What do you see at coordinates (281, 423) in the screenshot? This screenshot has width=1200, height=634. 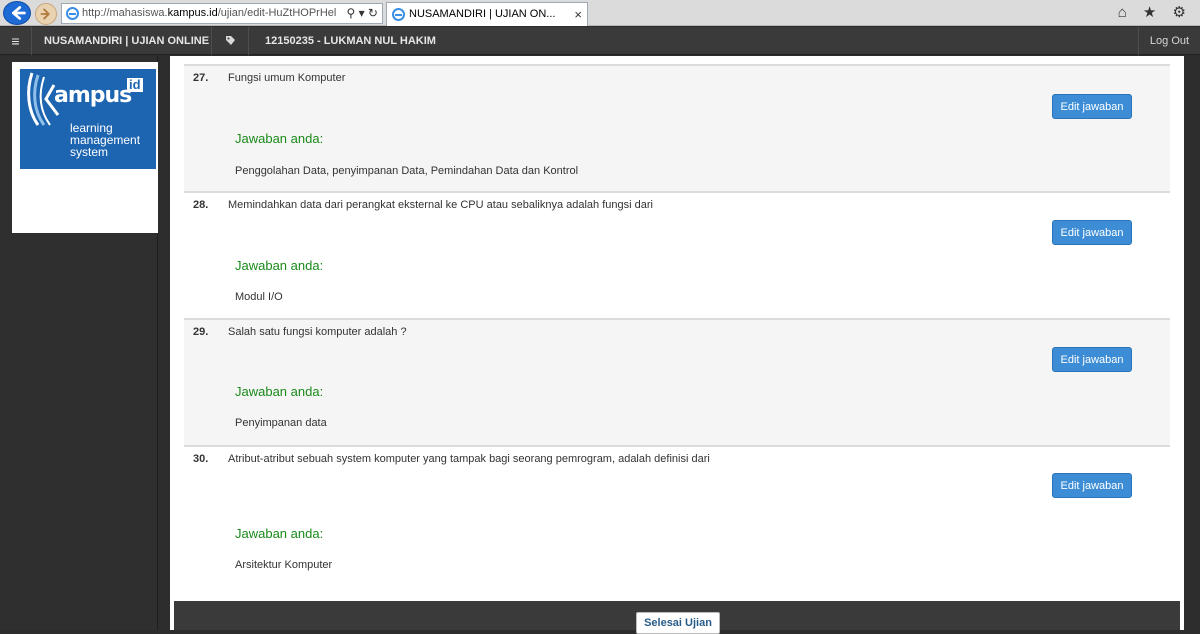 I see `answer-text: Penyimpanan data` at bounding box center [281, 423].